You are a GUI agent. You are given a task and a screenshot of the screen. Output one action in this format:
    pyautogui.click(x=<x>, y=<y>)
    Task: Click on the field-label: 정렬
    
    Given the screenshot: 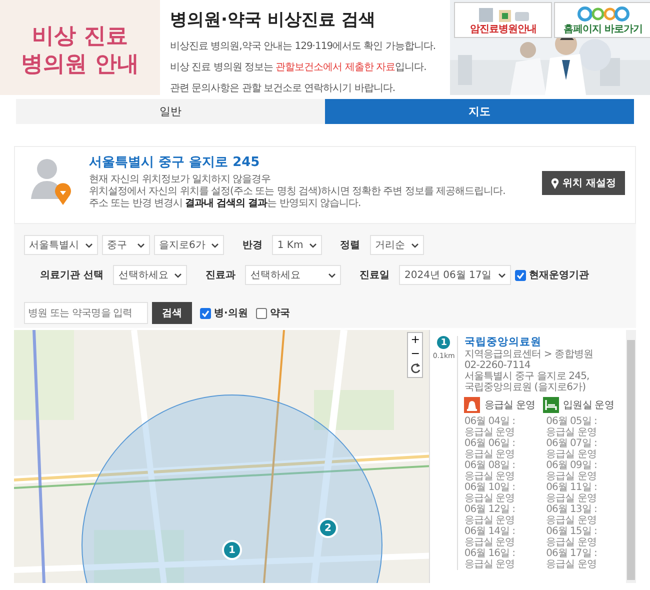 What is the action you would take?
    pyautogui.click(x=350, y=245)
    